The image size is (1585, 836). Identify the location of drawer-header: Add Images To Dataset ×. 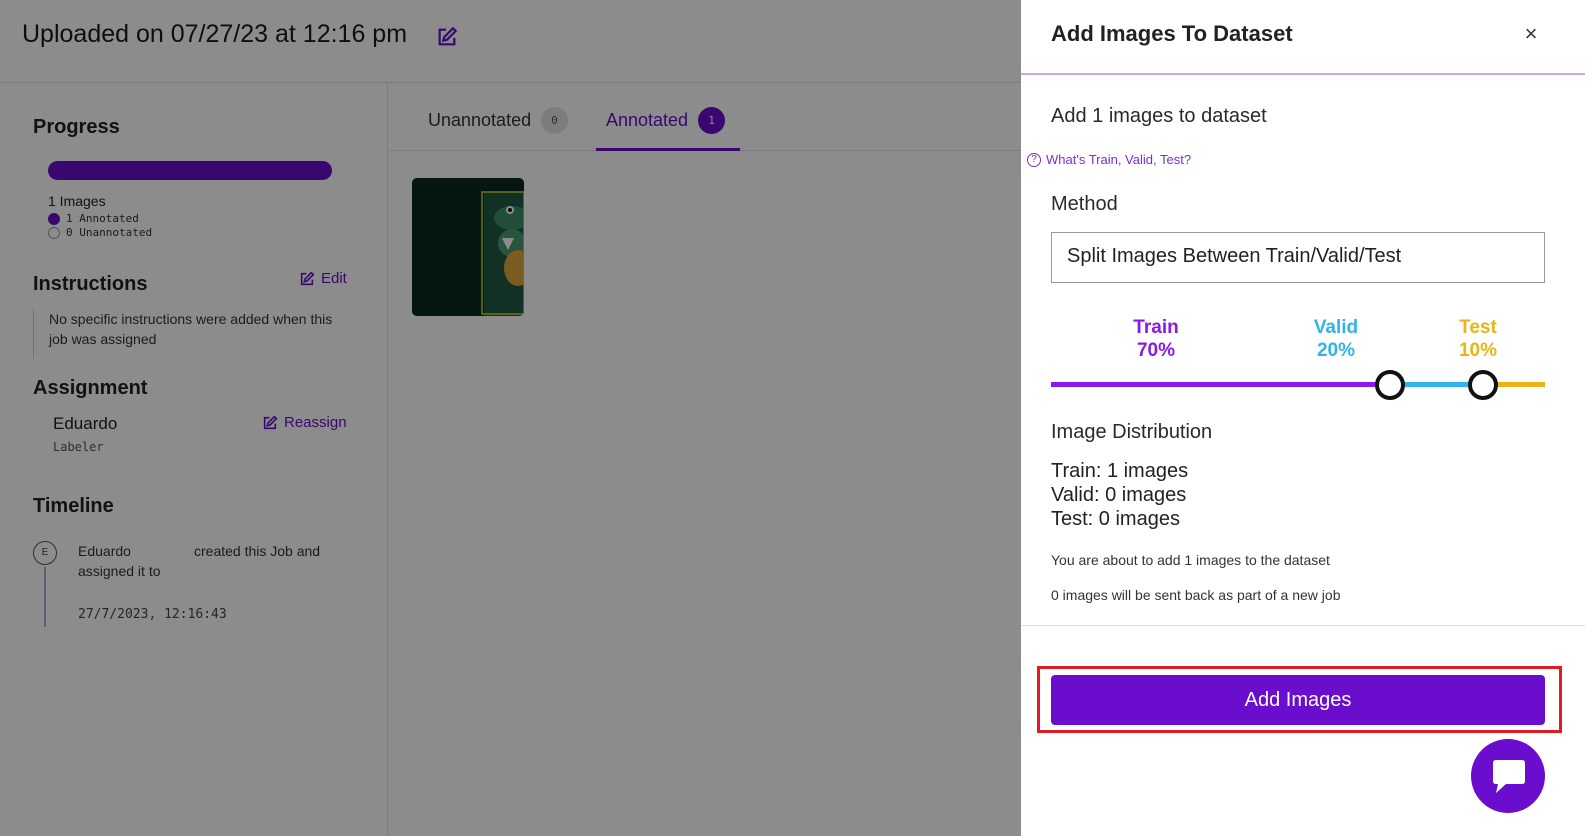
(1303, 37).